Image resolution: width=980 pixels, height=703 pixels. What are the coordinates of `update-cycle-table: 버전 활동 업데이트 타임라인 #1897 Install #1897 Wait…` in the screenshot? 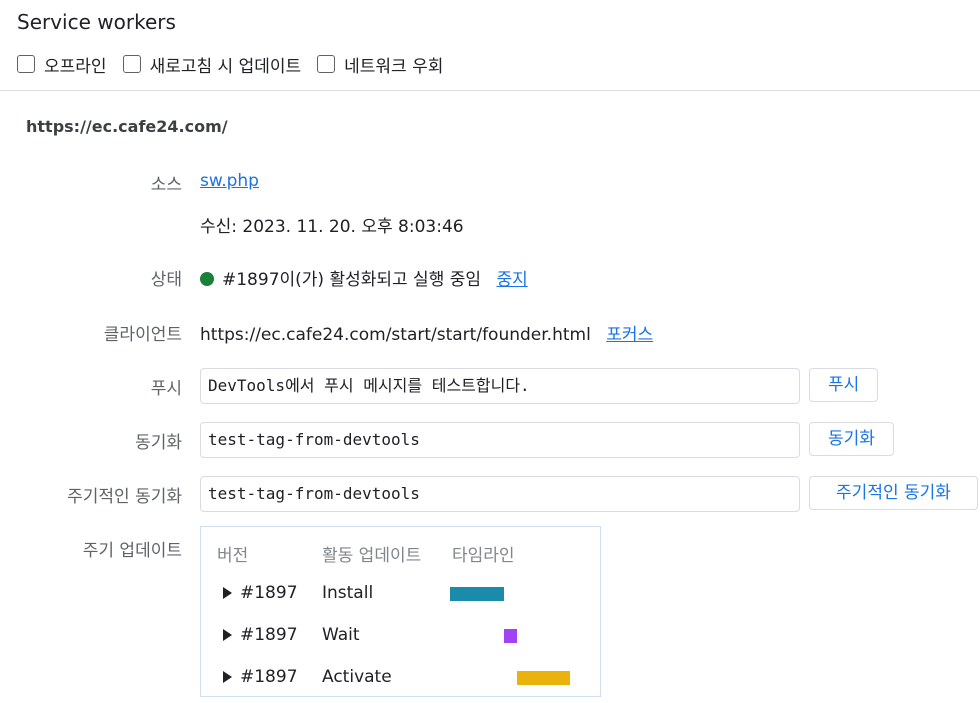 It's located at (400, 611).